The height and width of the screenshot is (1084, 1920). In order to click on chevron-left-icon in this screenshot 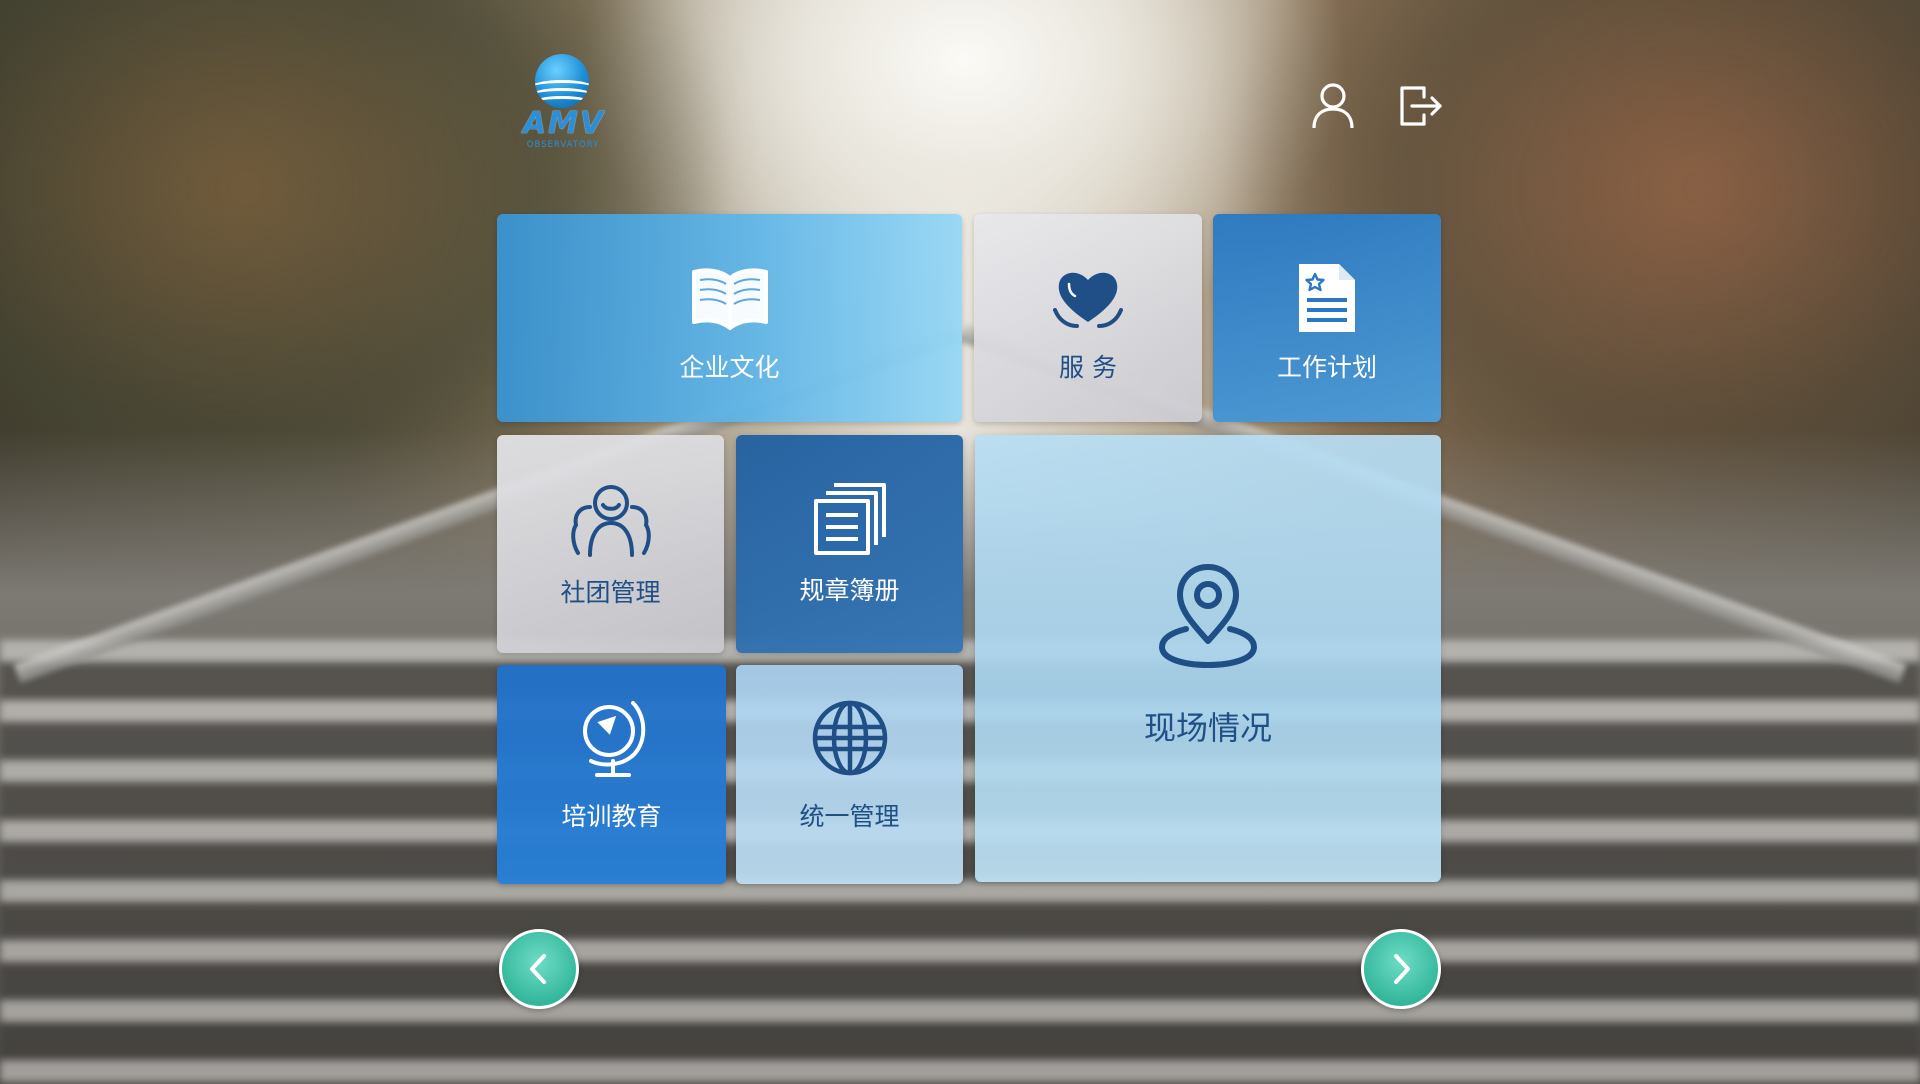, I will do `click(538, 969)`.